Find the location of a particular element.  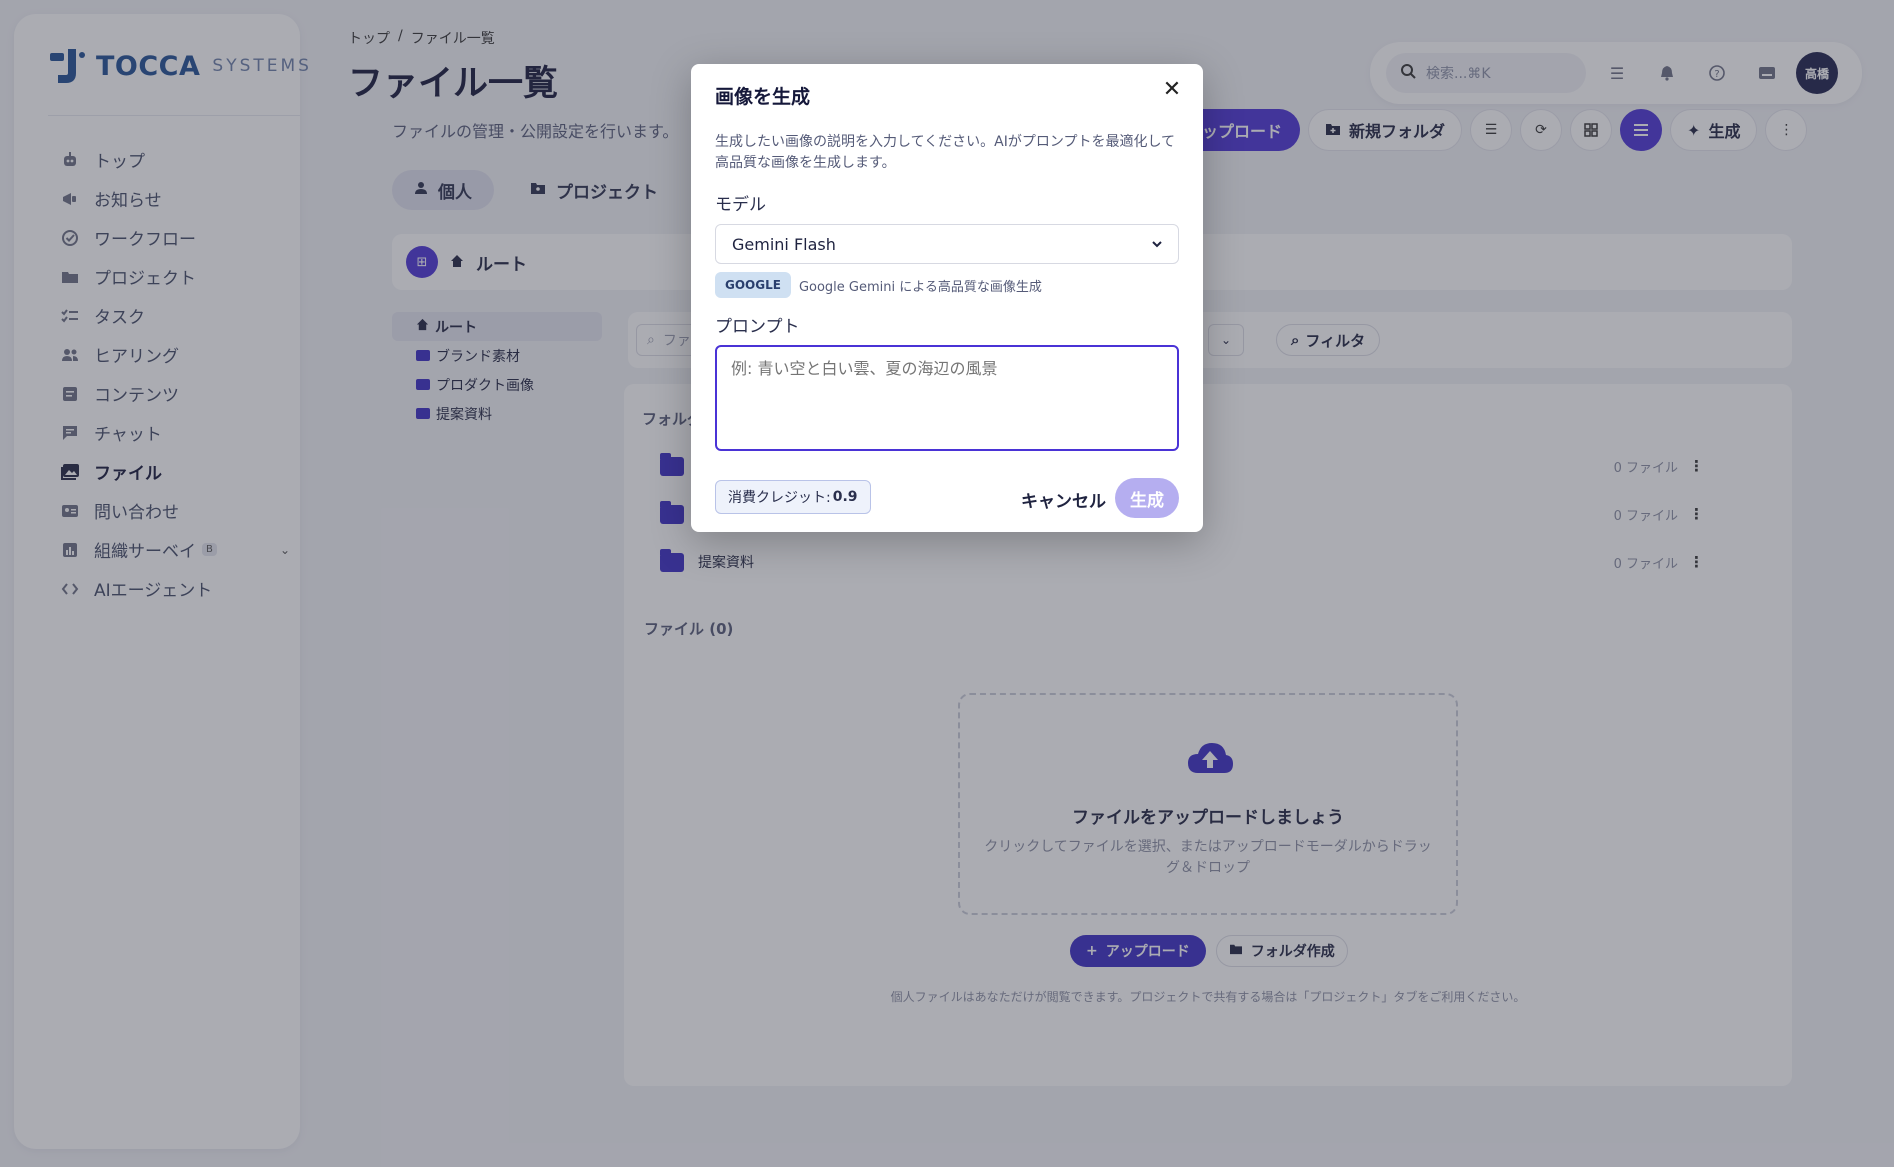

prompt-textarea is located at coordinates (947, 398).